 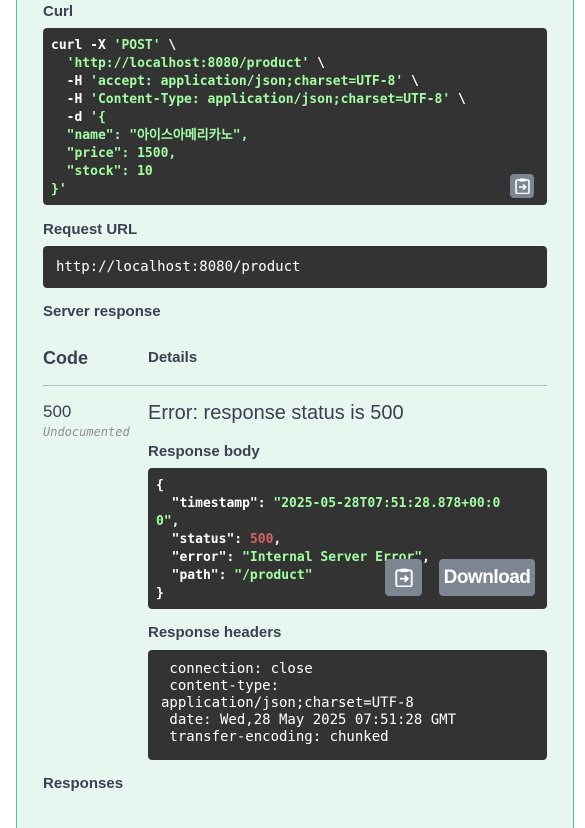 I want to click on code-line: 'http://localhost:8080/product' \, so click(x=295, y=64).